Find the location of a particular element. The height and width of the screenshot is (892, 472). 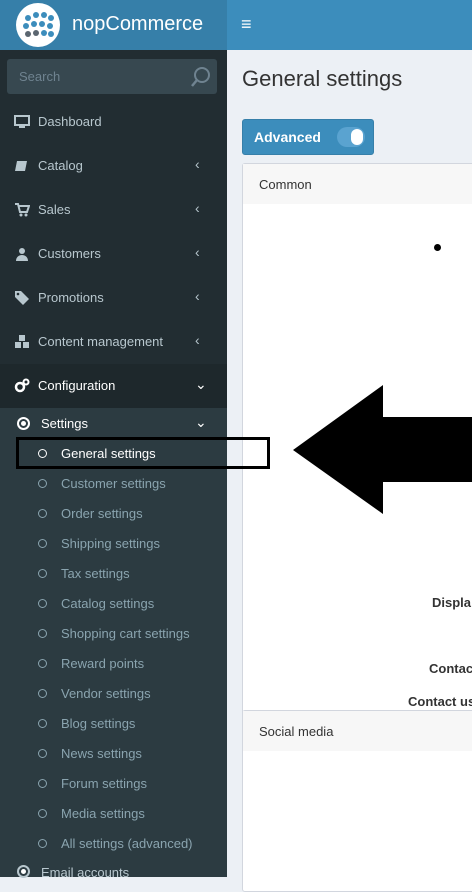

sidebar-subitem-catalog-settings: Catalog settings is located at coordinates (113, 603).